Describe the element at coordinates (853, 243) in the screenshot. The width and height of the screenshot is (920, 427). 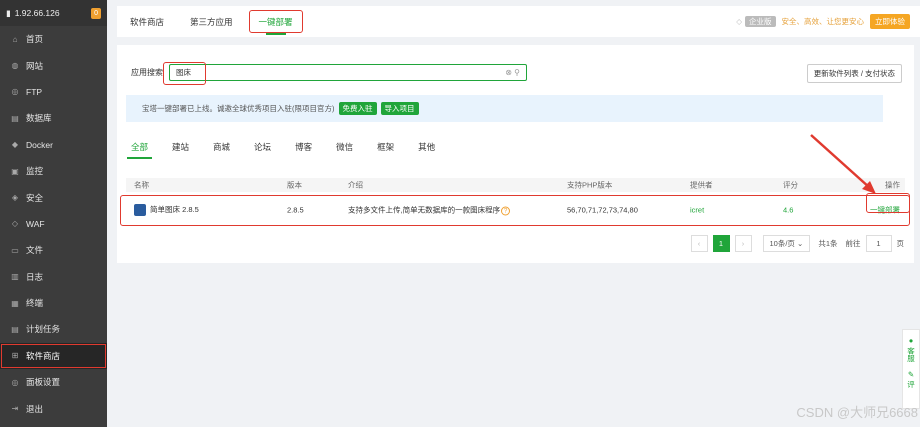
I see `goto-label: 前往` at that location.